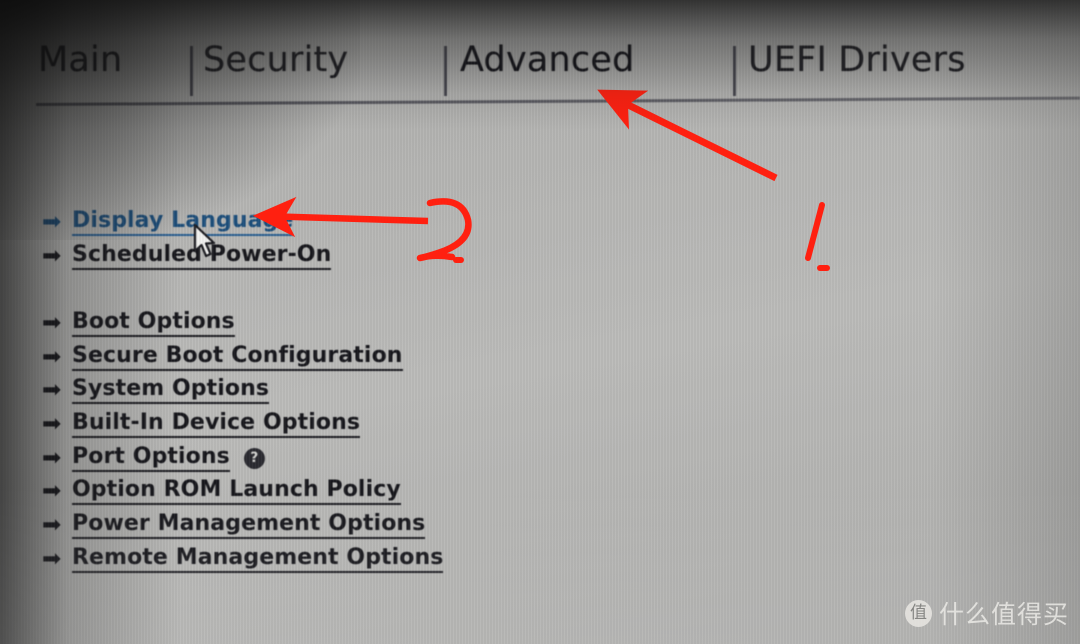  I want to click on menu-item-label: Display Language, so click(183, 222).